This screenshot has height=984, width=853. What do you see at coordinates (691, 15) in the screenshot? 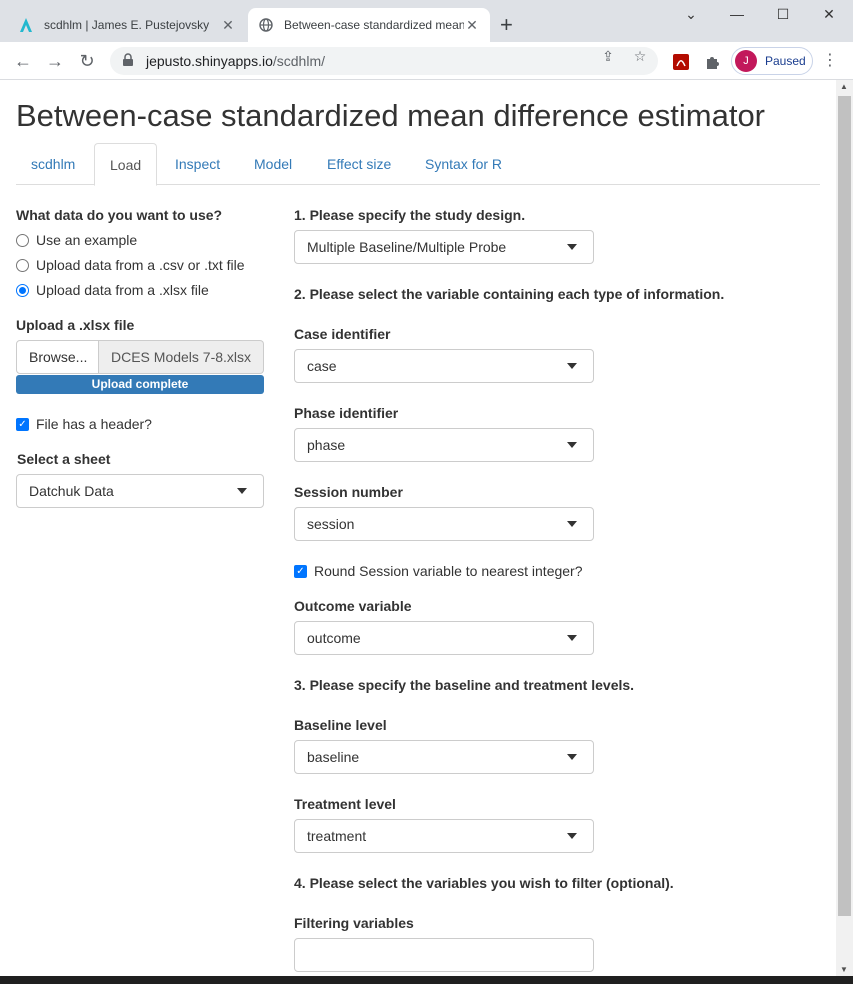
I see `tab-search-chevron-icon: ⌄` at bounding box center [691, 15].